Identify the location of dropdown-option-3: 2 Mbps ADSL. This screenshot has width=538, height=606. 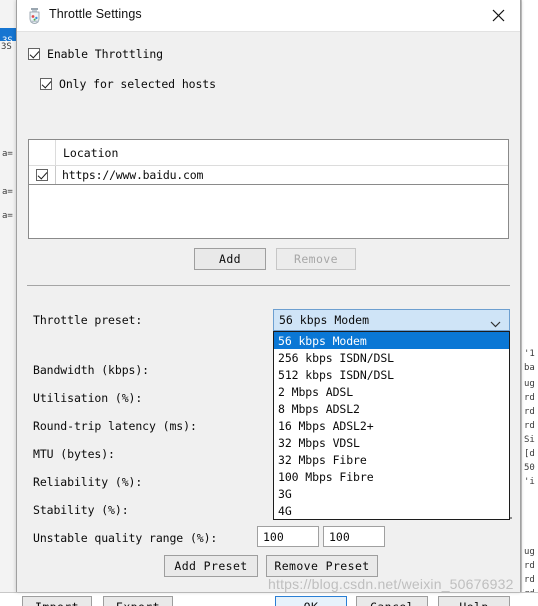
(391, 391).